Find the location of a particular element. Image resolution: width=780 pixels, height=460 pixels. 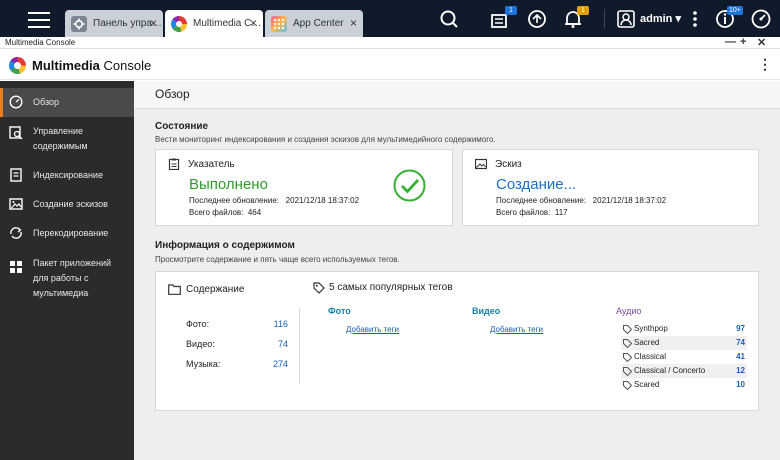

music-count-label: Музыка: is located at coordinates (203, 364).